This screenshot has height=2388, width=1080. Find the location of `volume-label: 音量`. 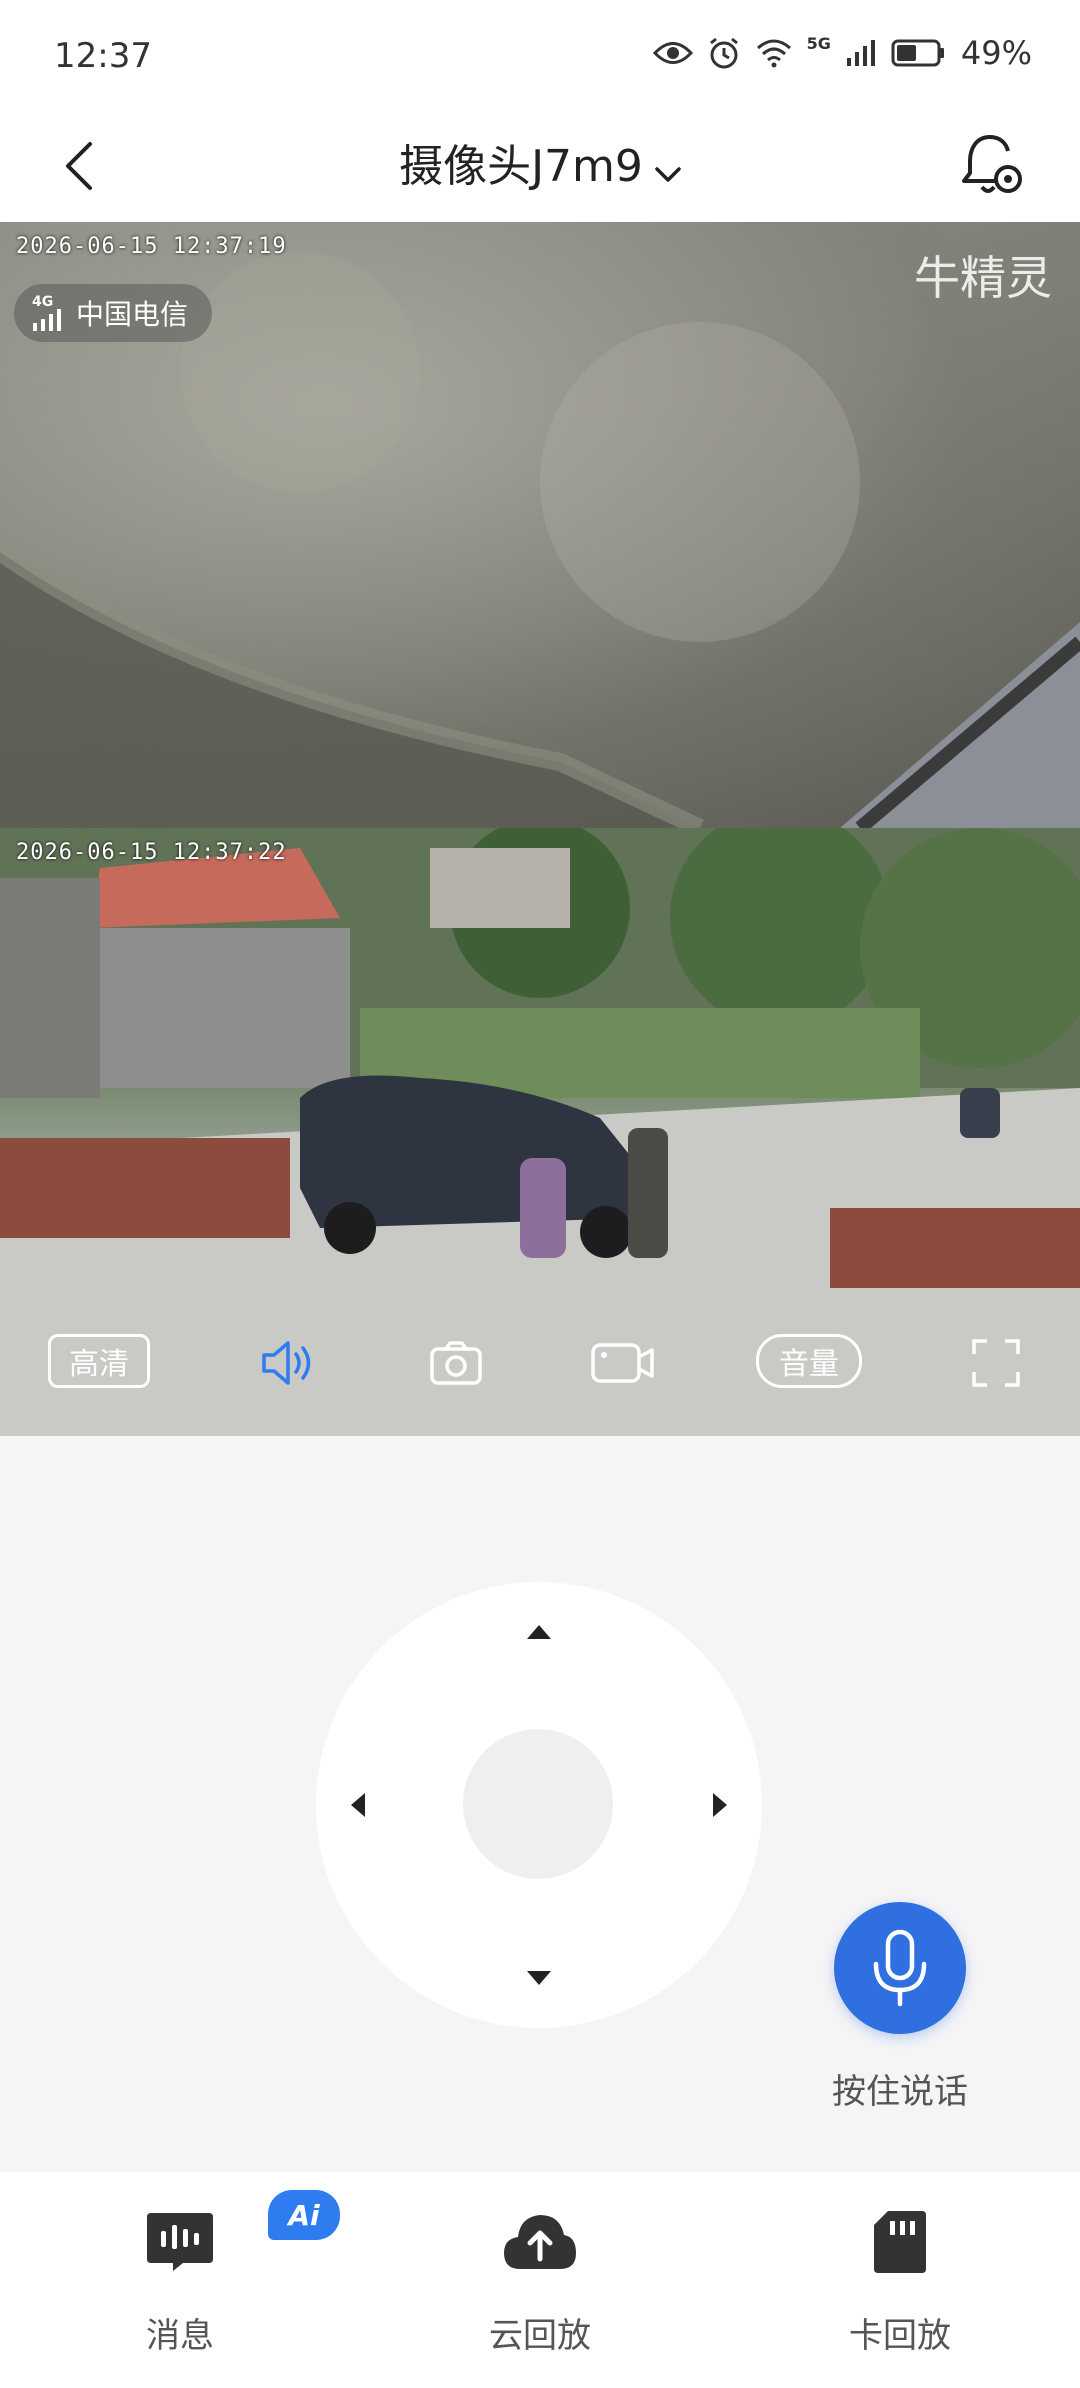

volume-label: 音量 is located at coordinates (809, 1364).